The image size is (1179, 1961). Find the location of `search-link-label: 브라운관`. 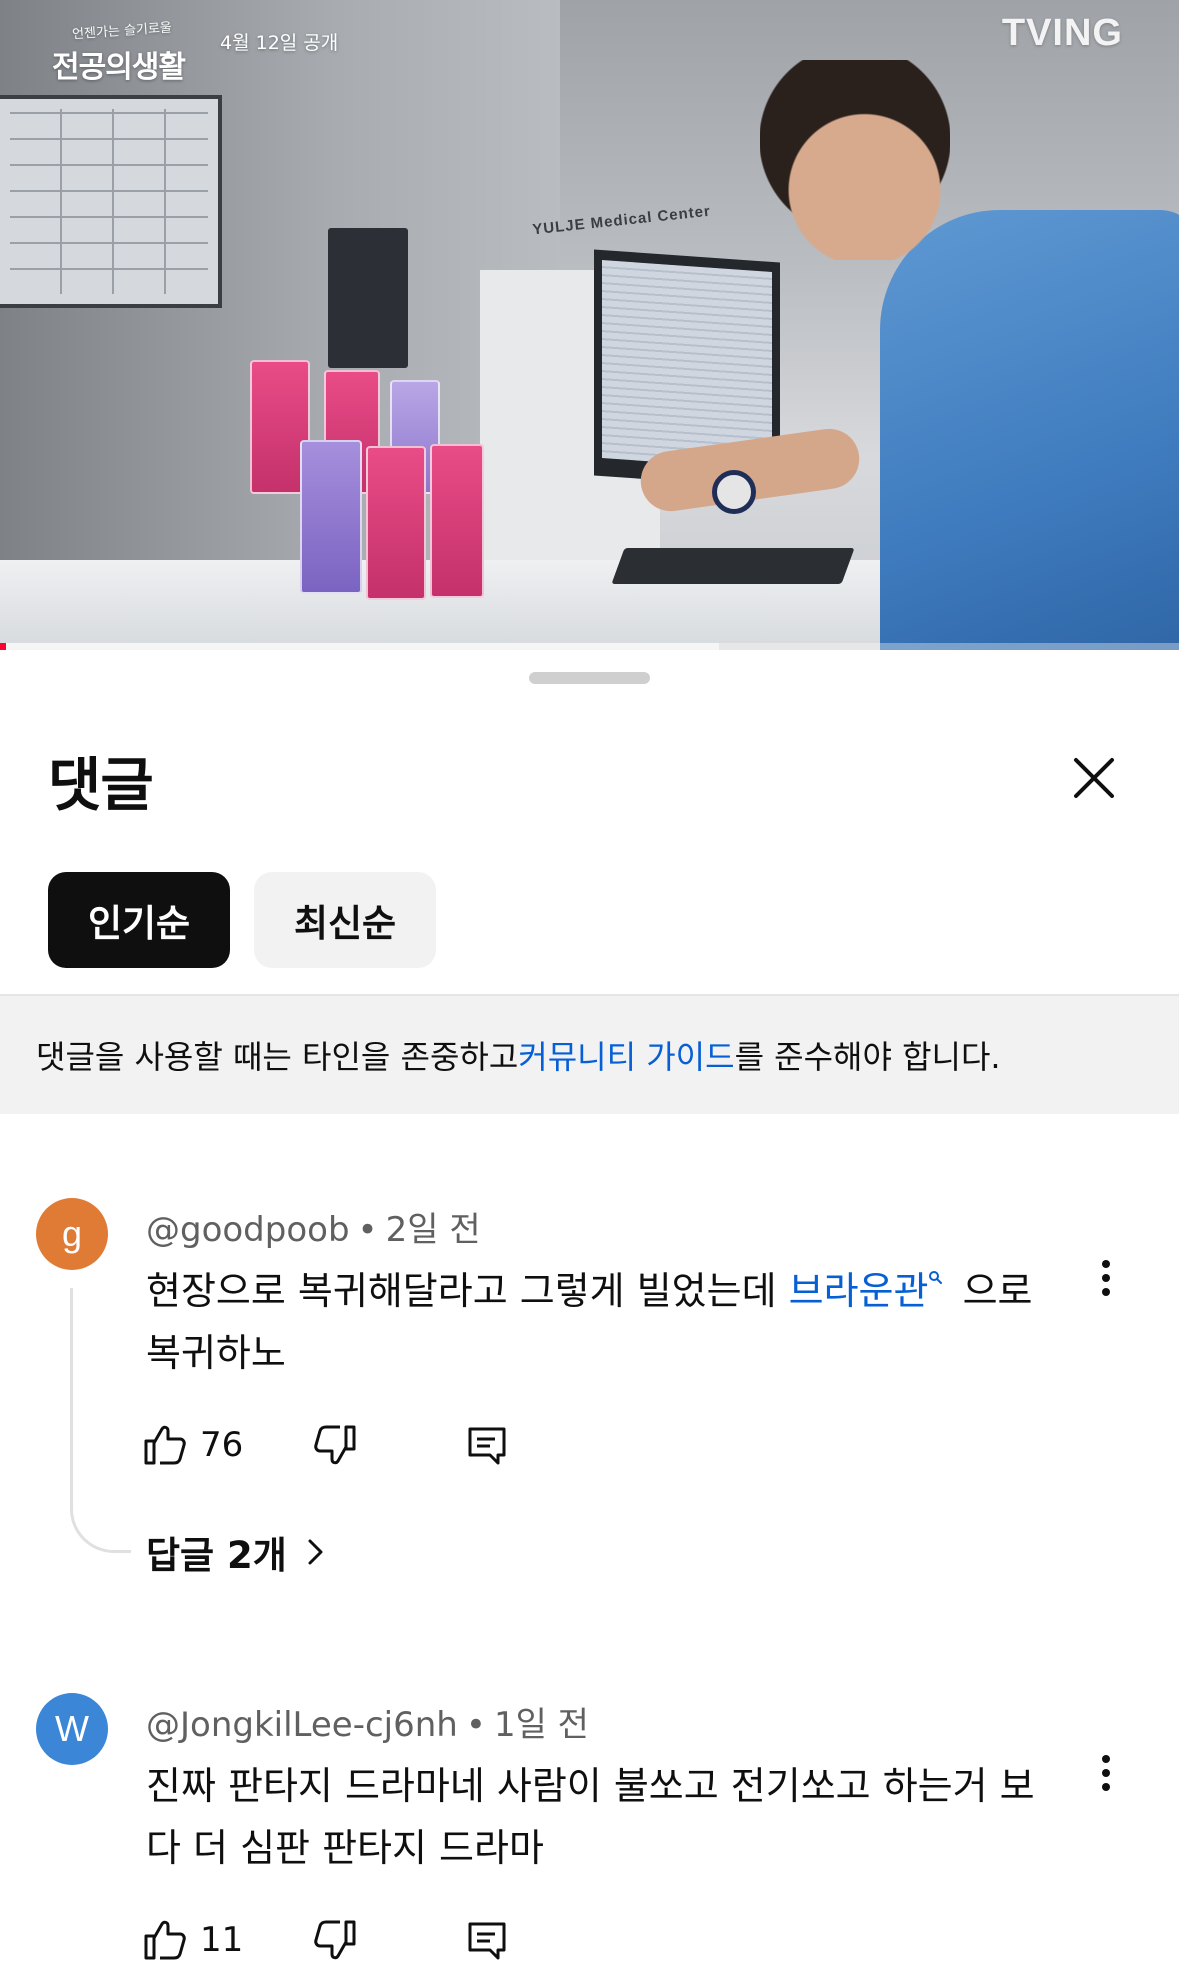

search-link-label: 브라운관 is located at coordinates (858, 1291).